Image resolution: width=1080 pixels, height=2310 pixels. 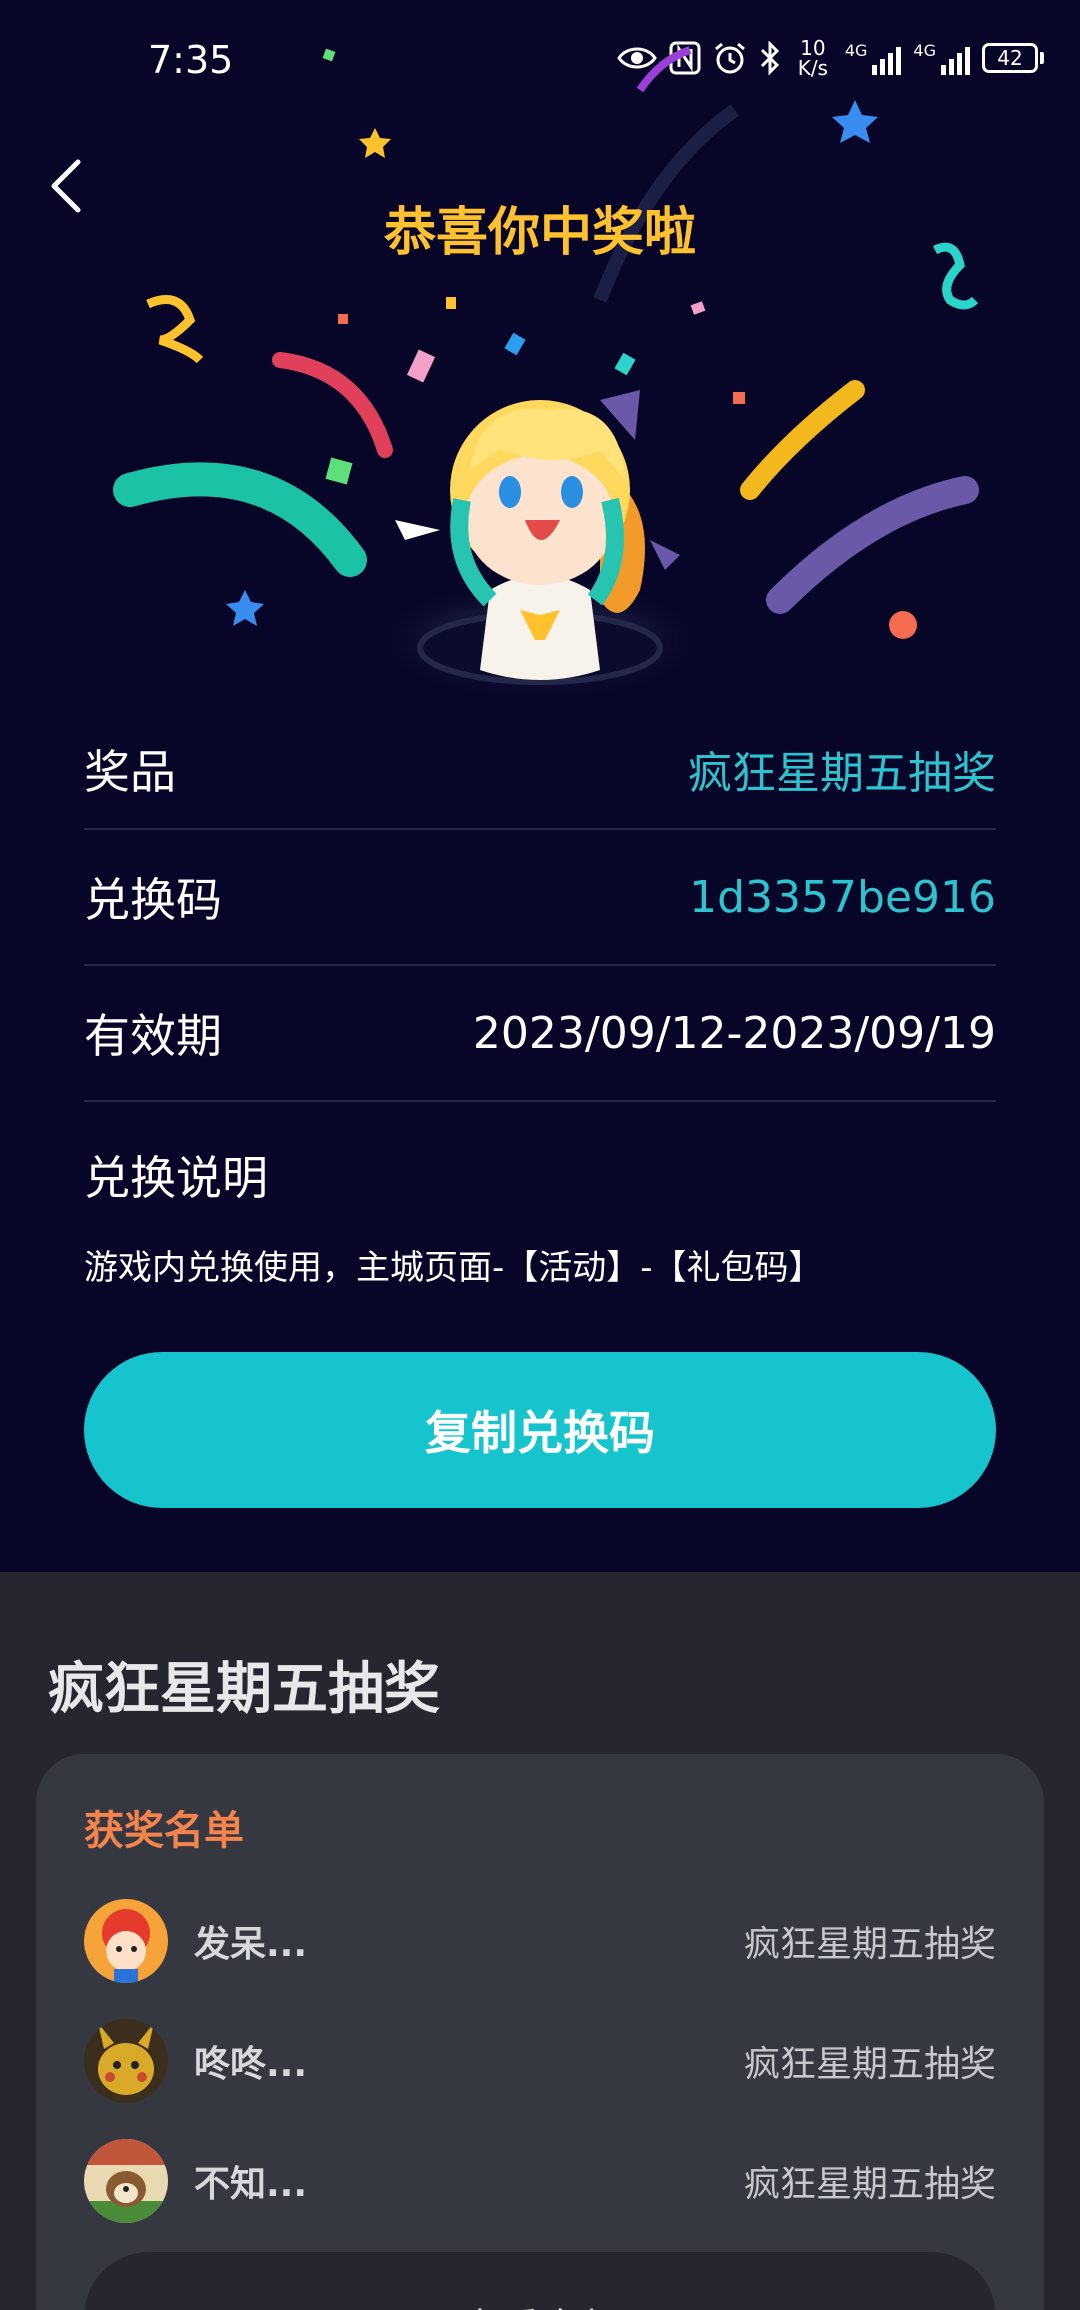 I want to click on battery-icon: 42, so click(x=1013, y=58).